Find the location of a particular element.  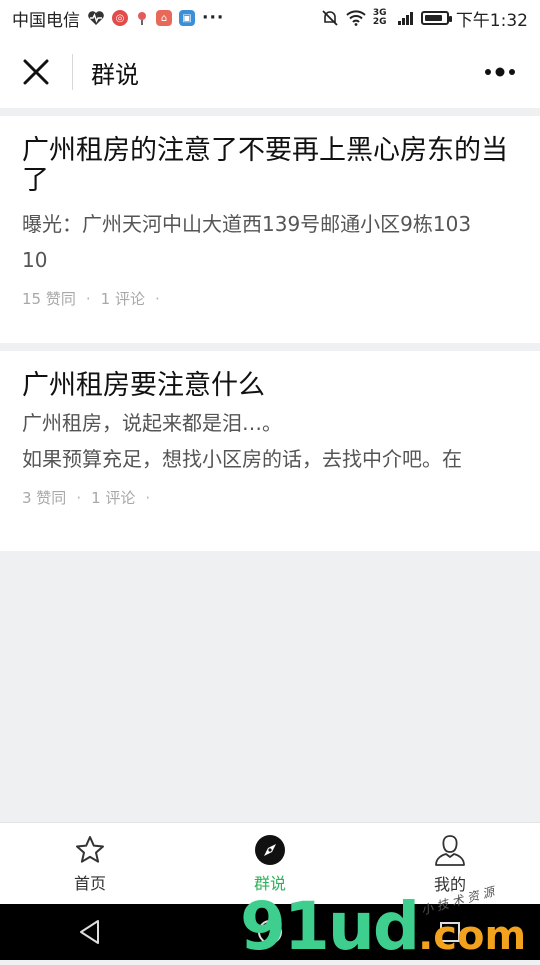

close-button is located at coordinates (36, 72).